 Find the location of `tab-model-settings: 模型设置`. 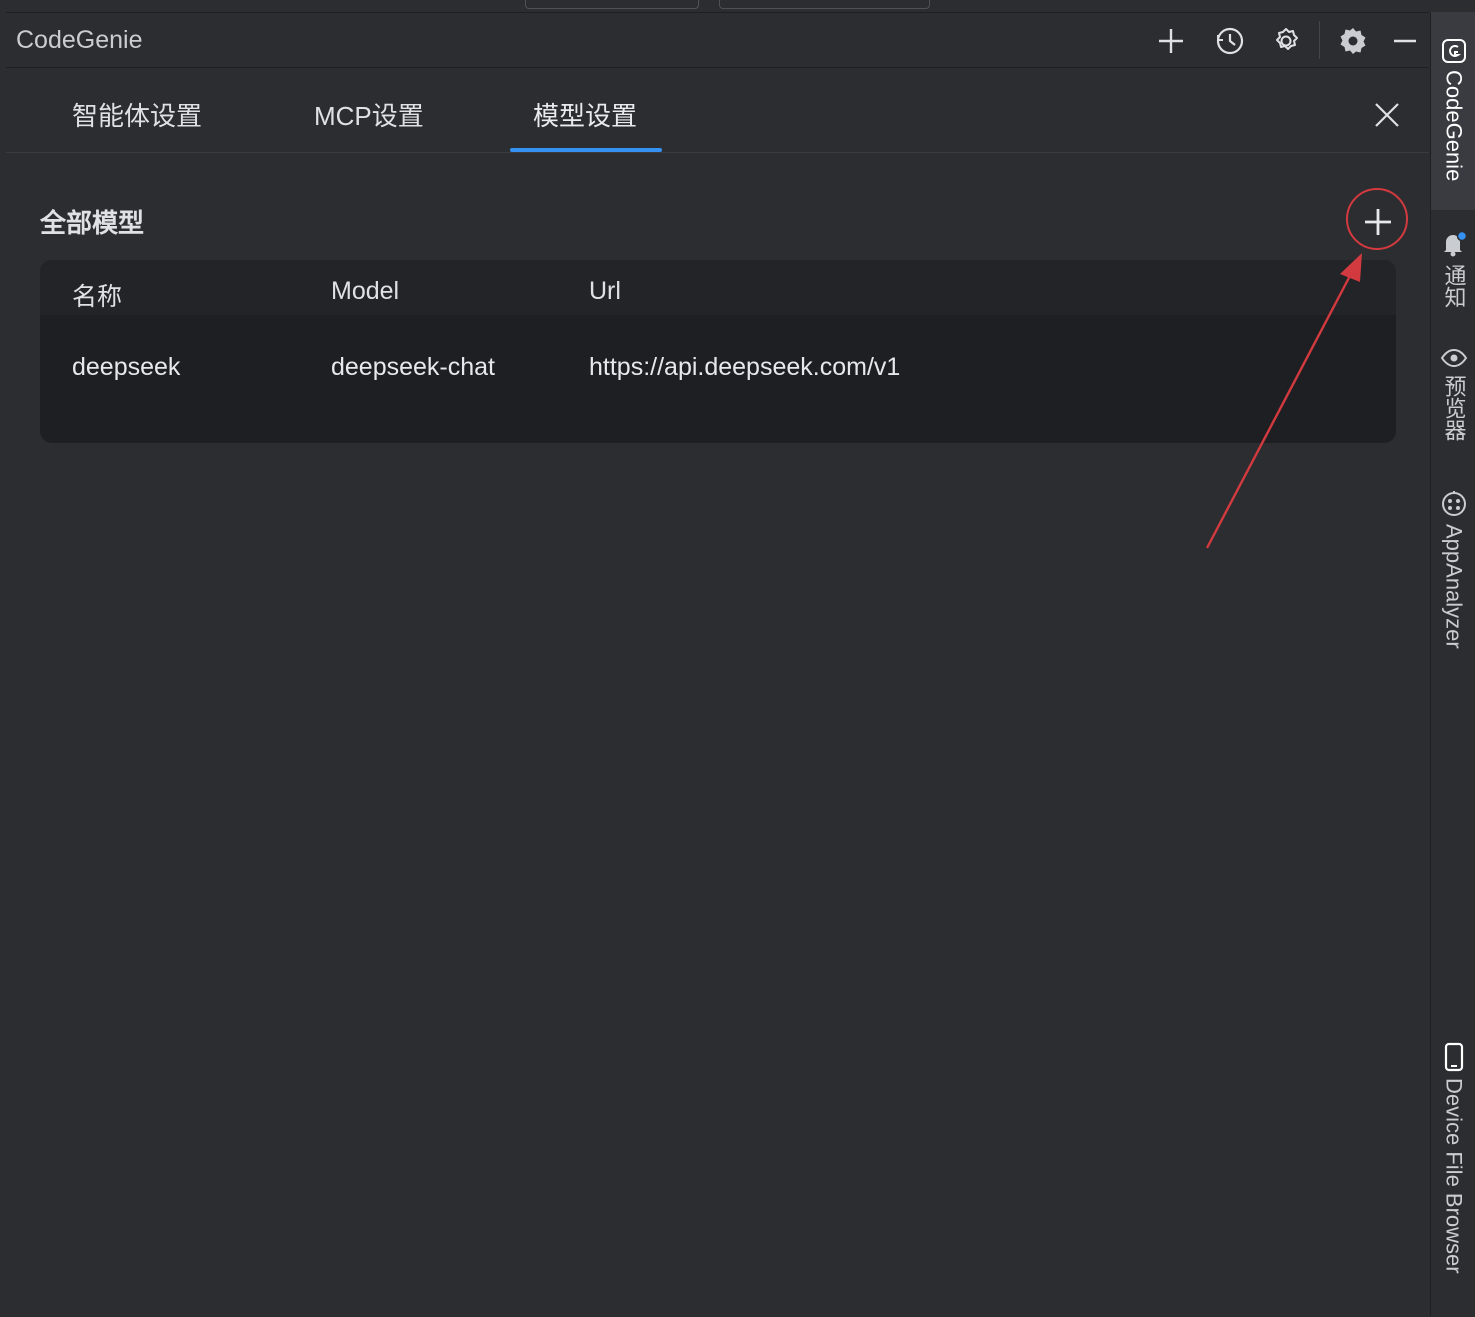

tab-model-settings: 模型设置 is located at coordinates (585, 114).